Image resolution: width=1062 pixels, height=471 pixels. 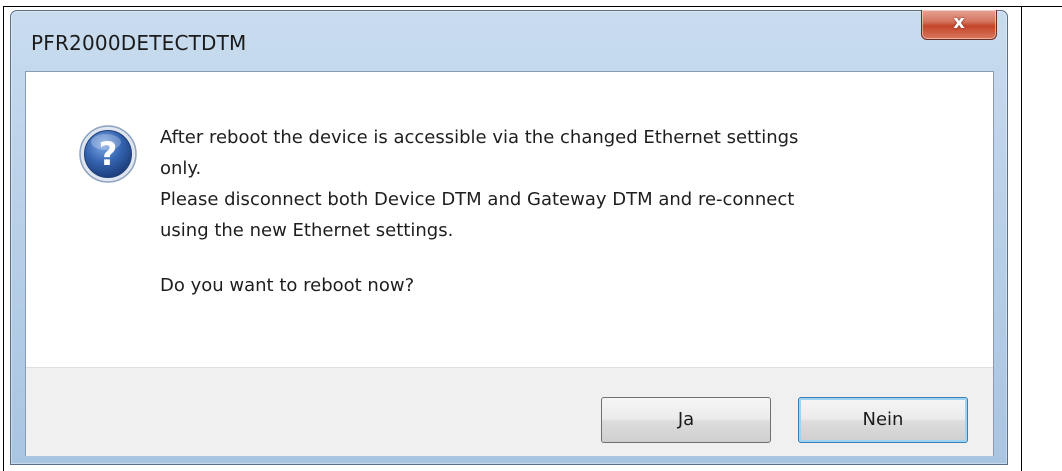 I want to click on close-button: x, so click(x=959, y=25).